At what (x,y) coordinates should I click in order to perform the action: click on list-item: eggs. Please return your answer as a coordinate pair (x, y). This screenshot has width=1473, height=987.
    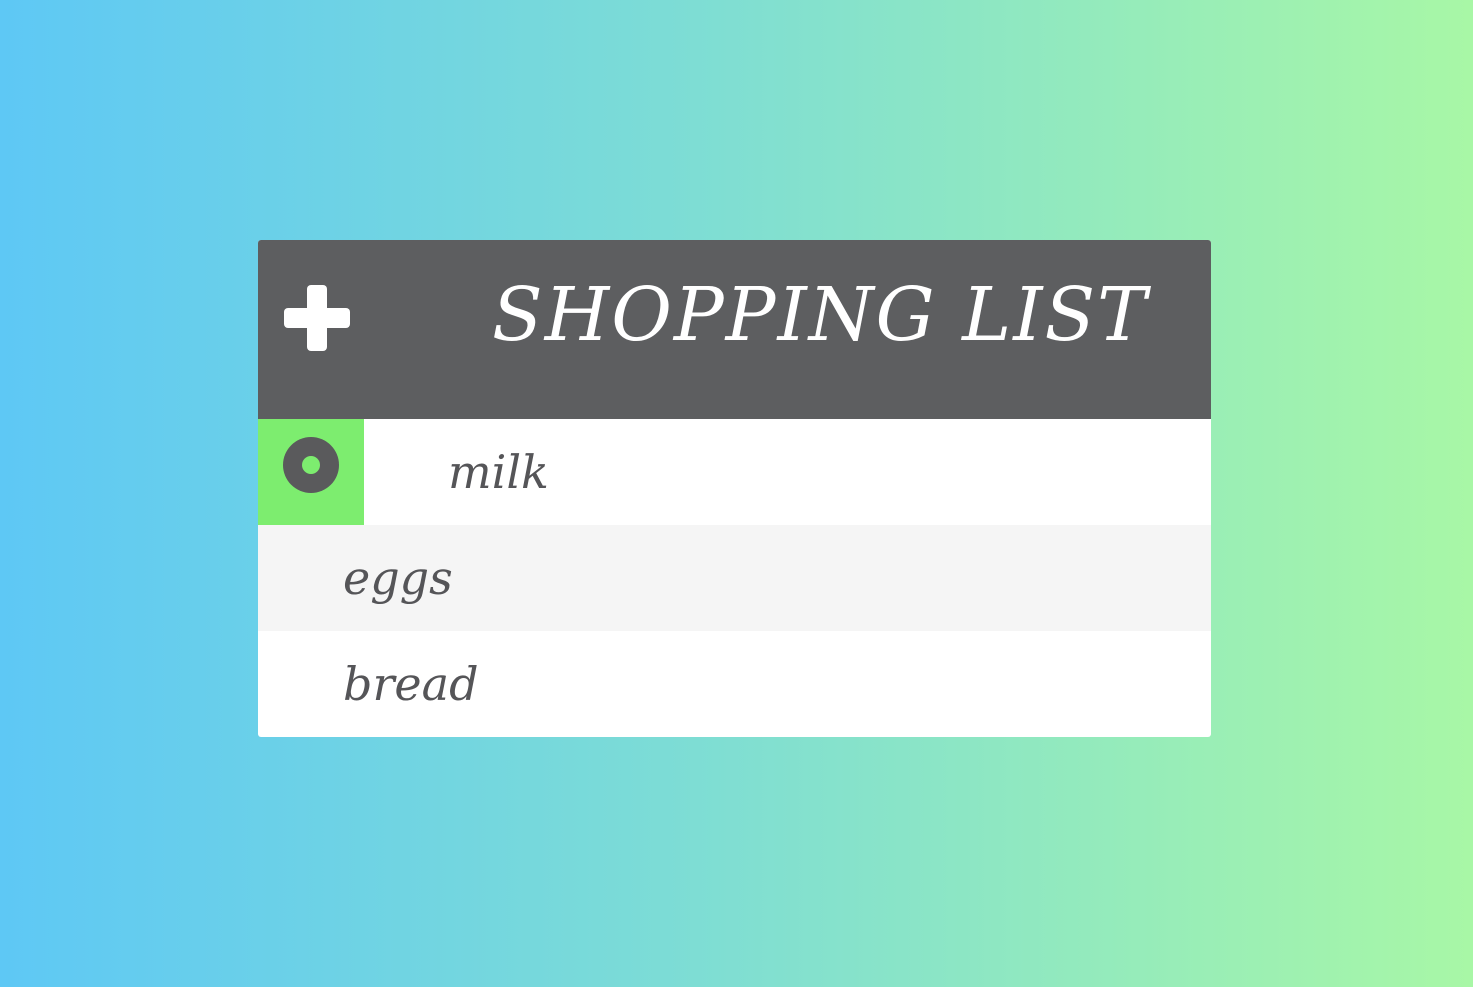
    Looking at the image, I should click on (734, 578).